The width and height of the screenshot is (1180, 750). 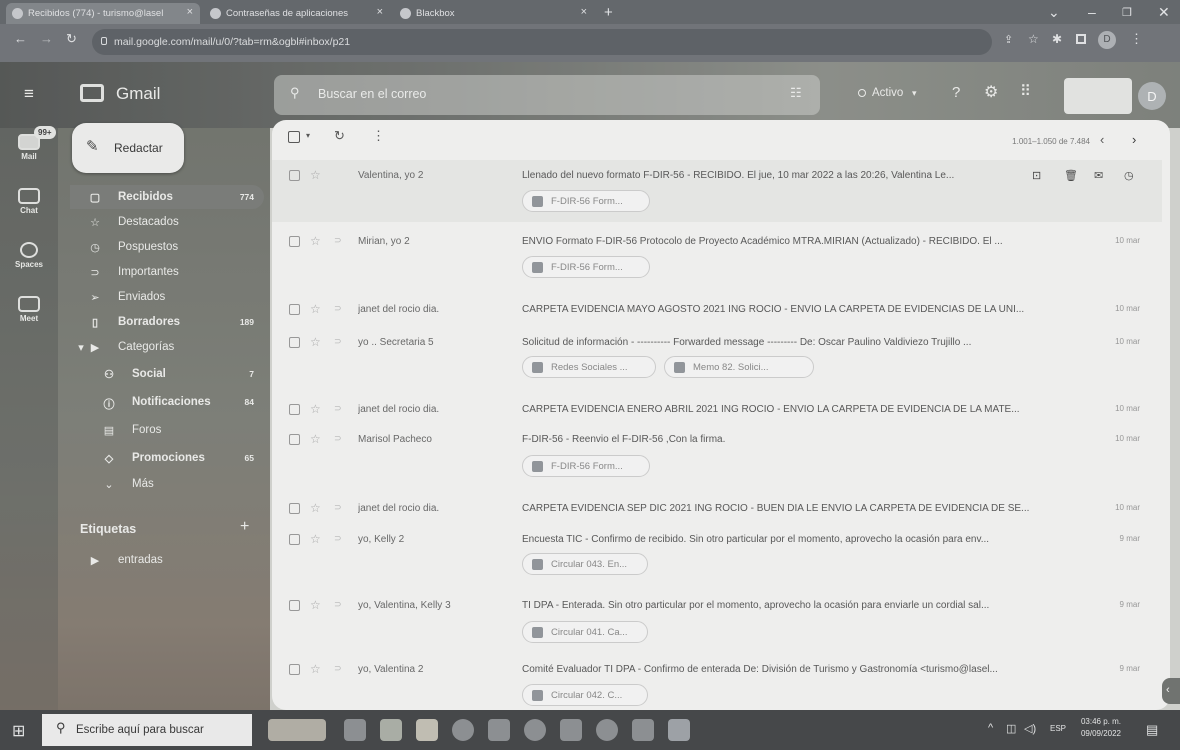 What do you see at coordinates (914, 93) in the screenshot?
I see `chevron-down-icon: ▾` at bounding box center [914, 93].